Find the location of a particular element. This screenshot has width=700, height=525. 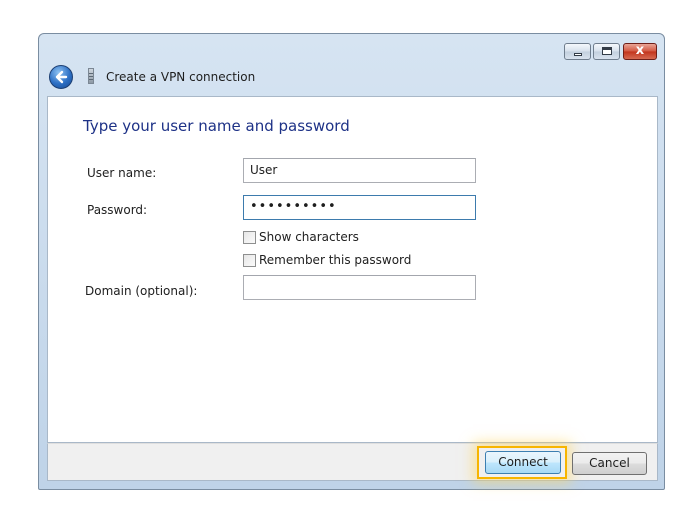

minimize-icon is located at coordinates (578, 54).